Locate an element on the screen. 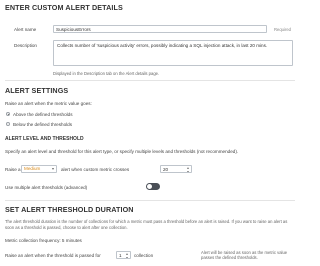  alert-level-value: Medium is located at coordinates (32, 168).